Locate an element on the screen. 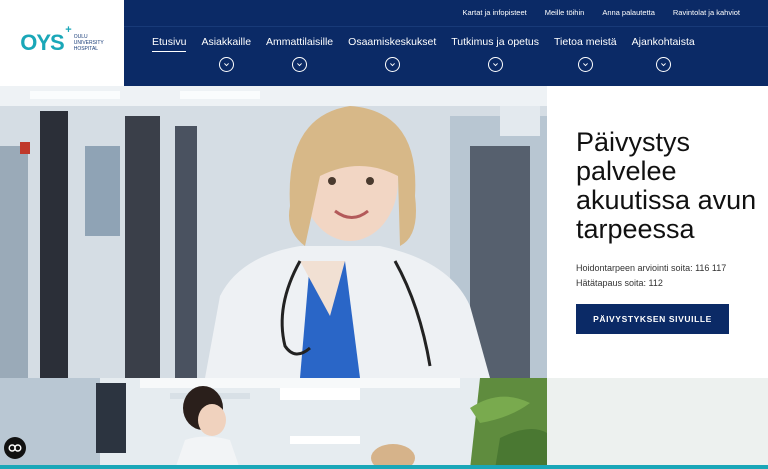 The width and height of the screenshot is (768, 469). logo-area: OYS + OULU UNIVERSITY HOSPITAL is located at coordinates (62, 43).